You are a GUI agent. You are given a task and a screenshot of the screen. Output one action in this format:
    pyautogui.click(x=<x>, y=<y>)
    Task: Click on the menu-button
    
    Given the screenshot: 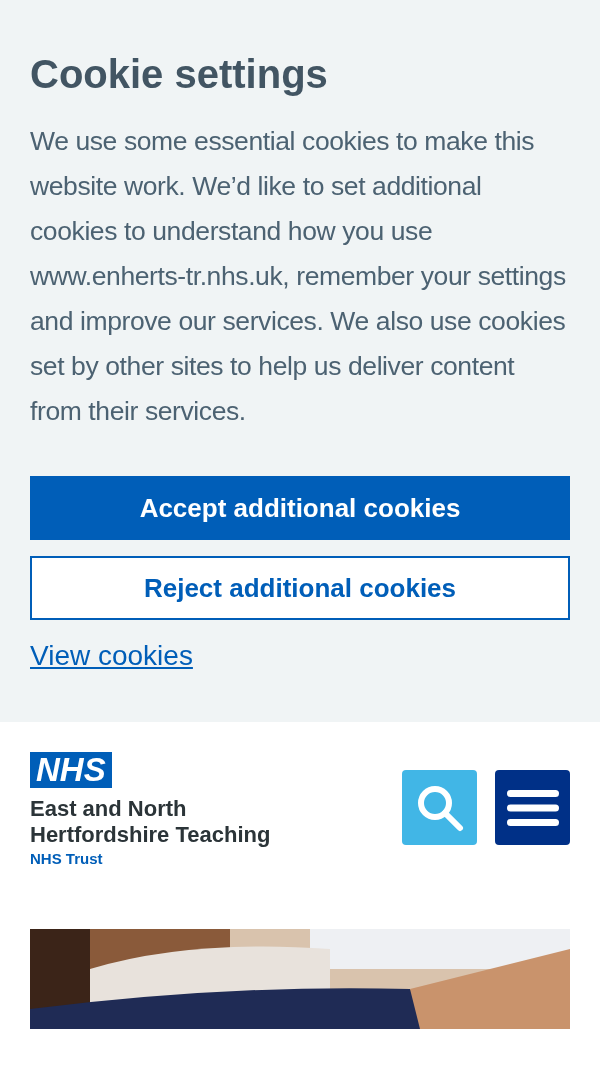 What is the action you would take?
    pyautogui.click(x=532, y=807)
    